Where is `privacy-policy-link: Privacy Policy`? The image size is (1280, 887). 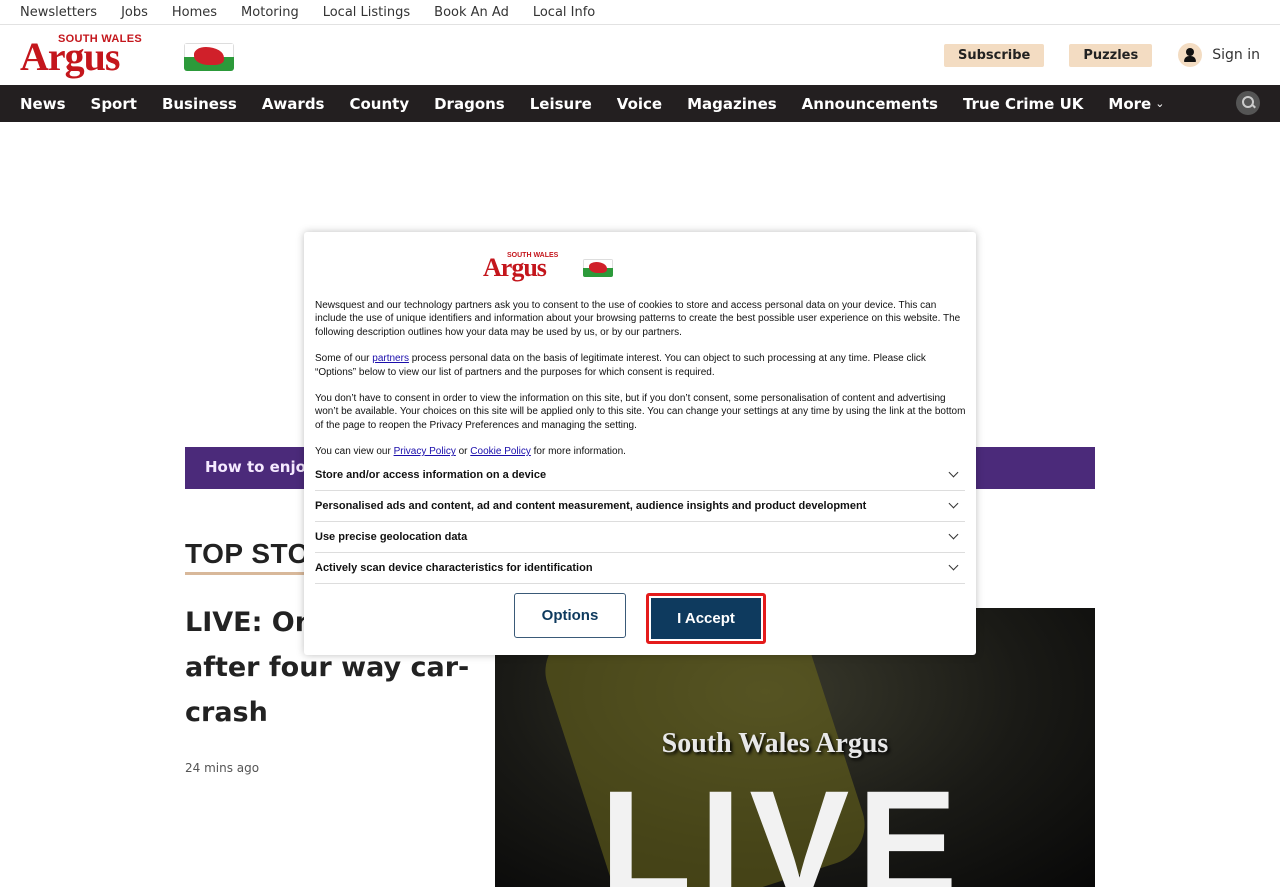
privacy-policy-link: Privacy Policy is located at coordinates (425, 451).